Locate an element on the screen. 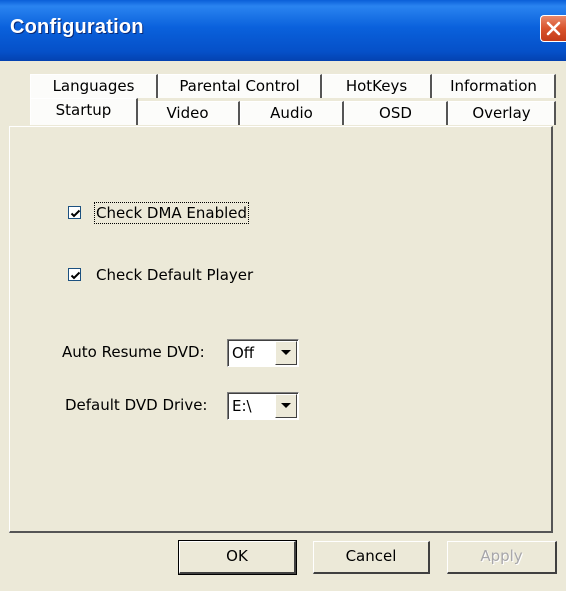 The height and width of the screenshot is (591, 566). apply-label: Apply is located at coordinates (501, 556).